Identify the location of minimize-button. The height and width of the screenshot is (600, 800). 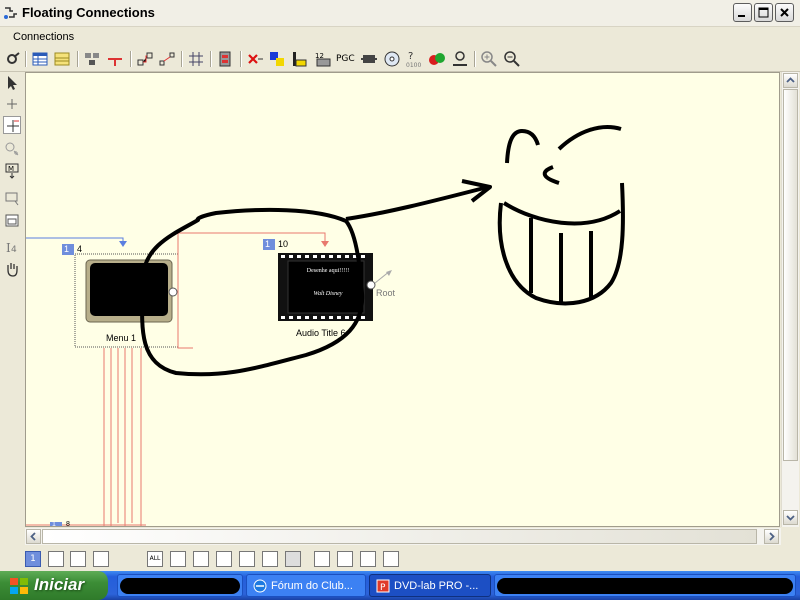
(742, 12).